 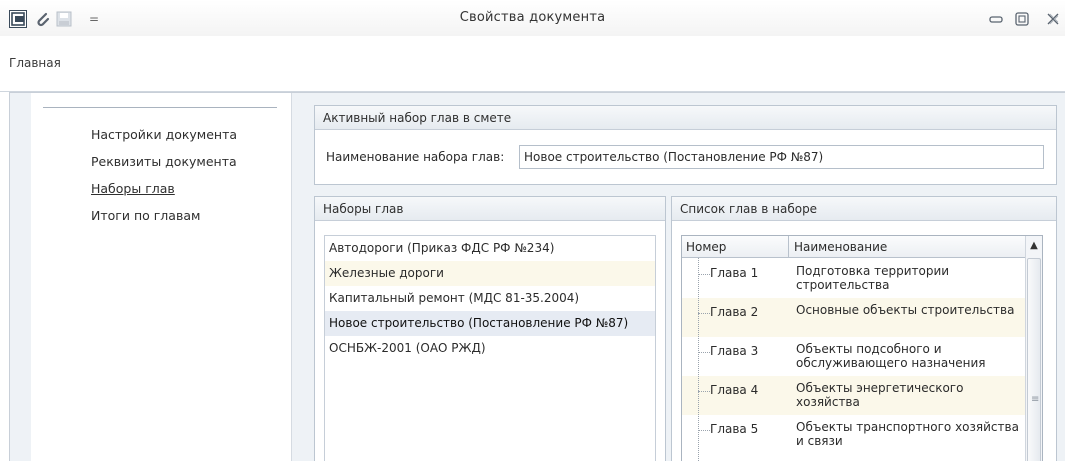 What do you see at coordinates (1053, 19) in the screenshot?
I see `close-icon` at bounding box center [1053, 19].